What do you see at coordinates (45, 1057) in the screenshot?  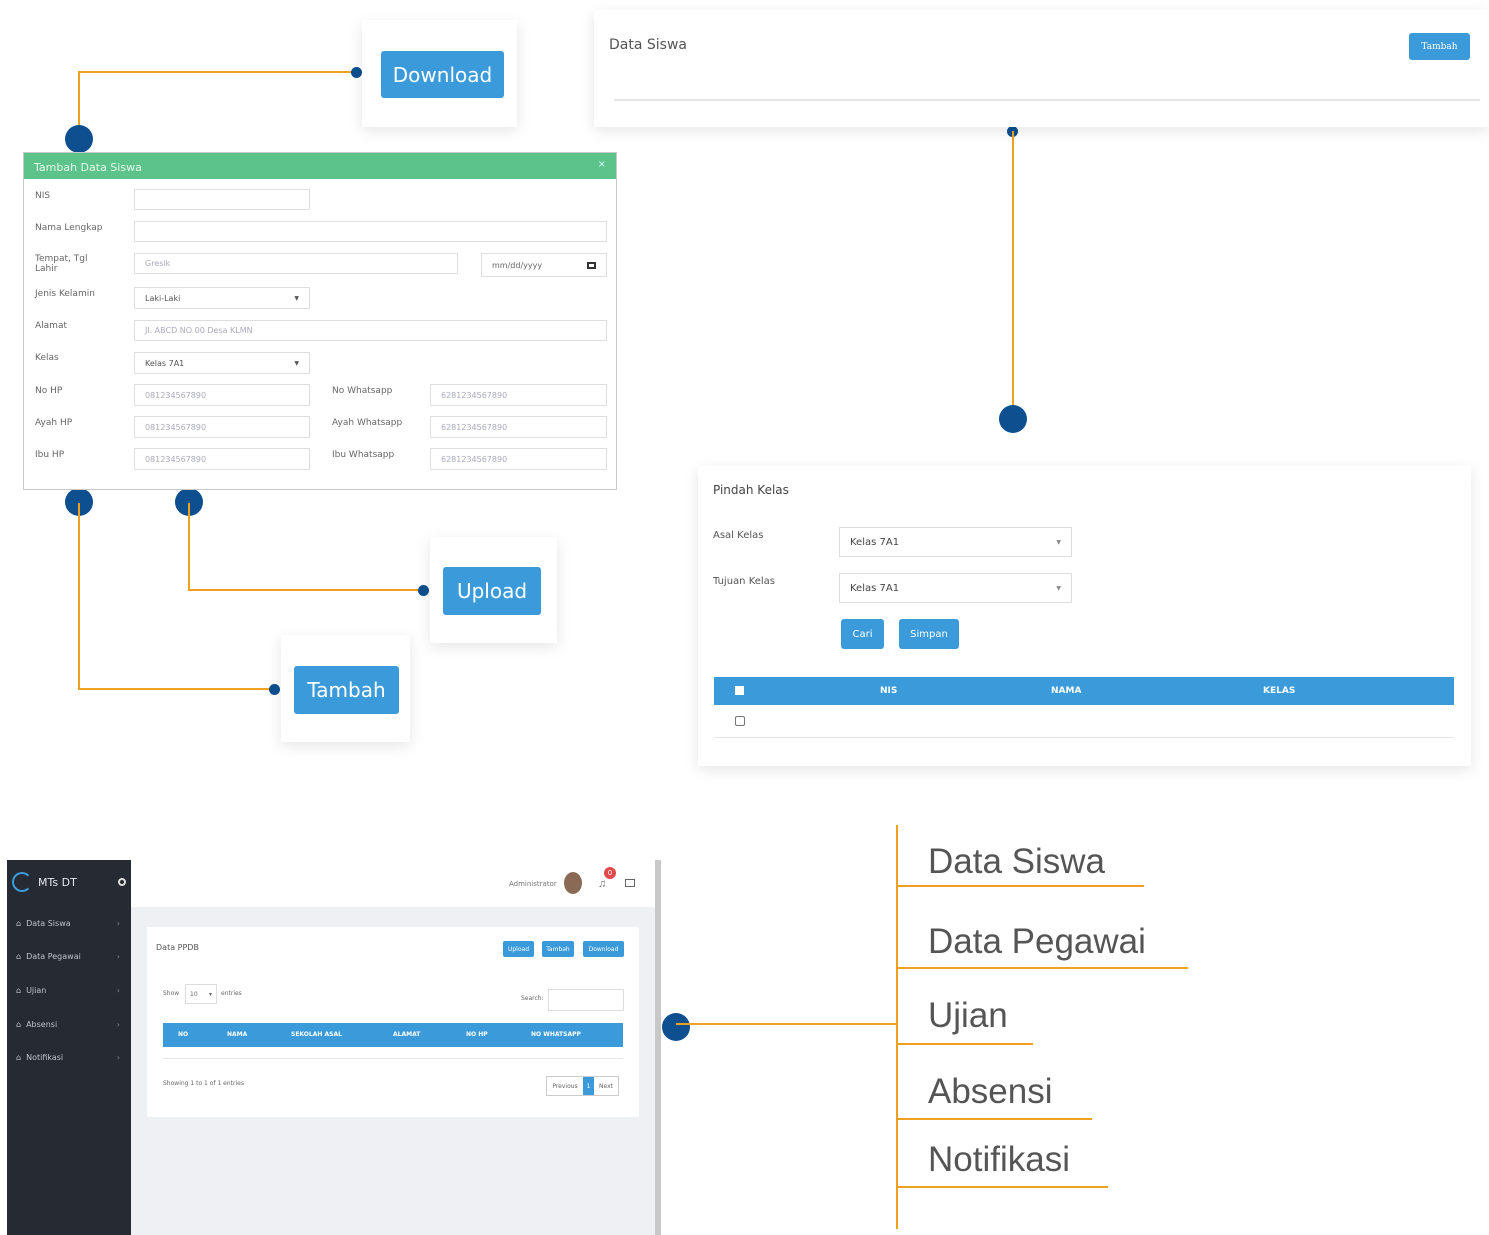 I see `sidebar-item-label: Notifikasi` at bounding box center [45, 1057].